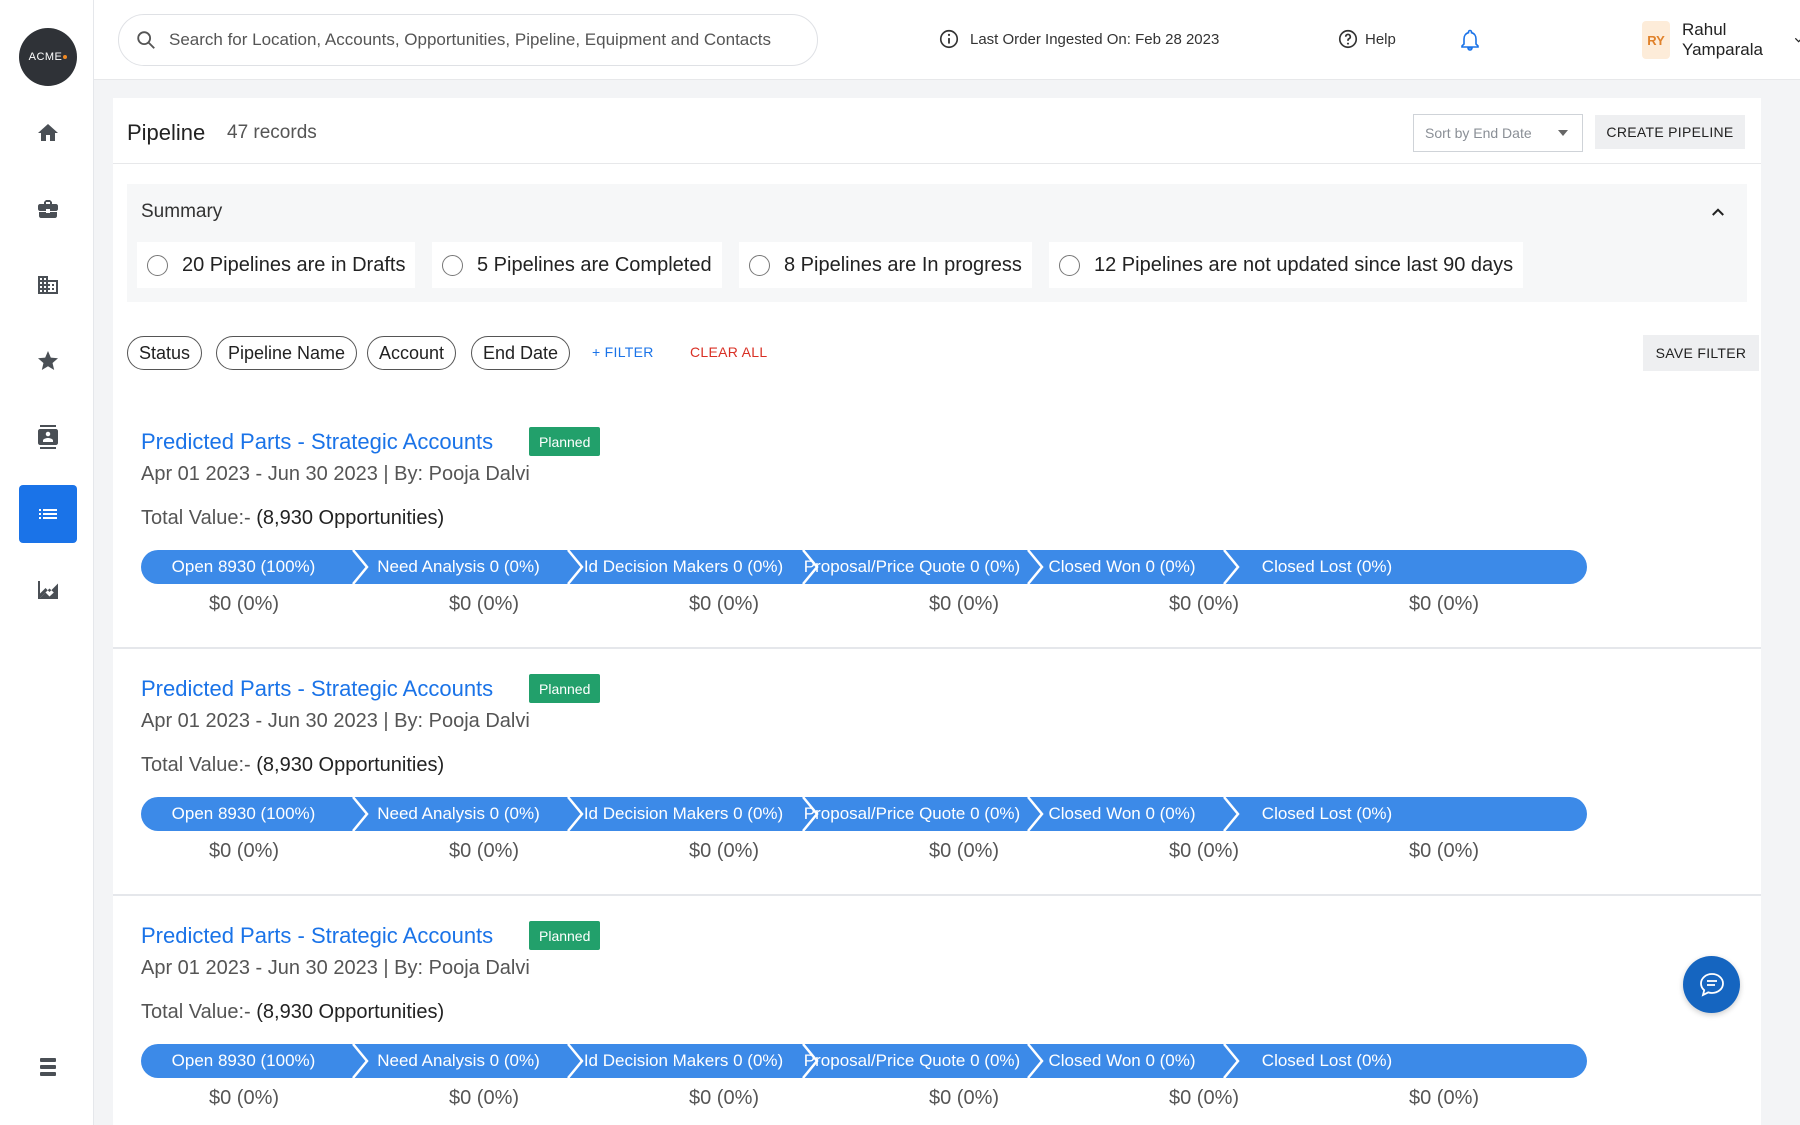  What do you see at coordinates (1670, 132) in the screenshot?
I see `create-pipeline-button: CREATE PIPELINE` at bounding box center [1670, 132].